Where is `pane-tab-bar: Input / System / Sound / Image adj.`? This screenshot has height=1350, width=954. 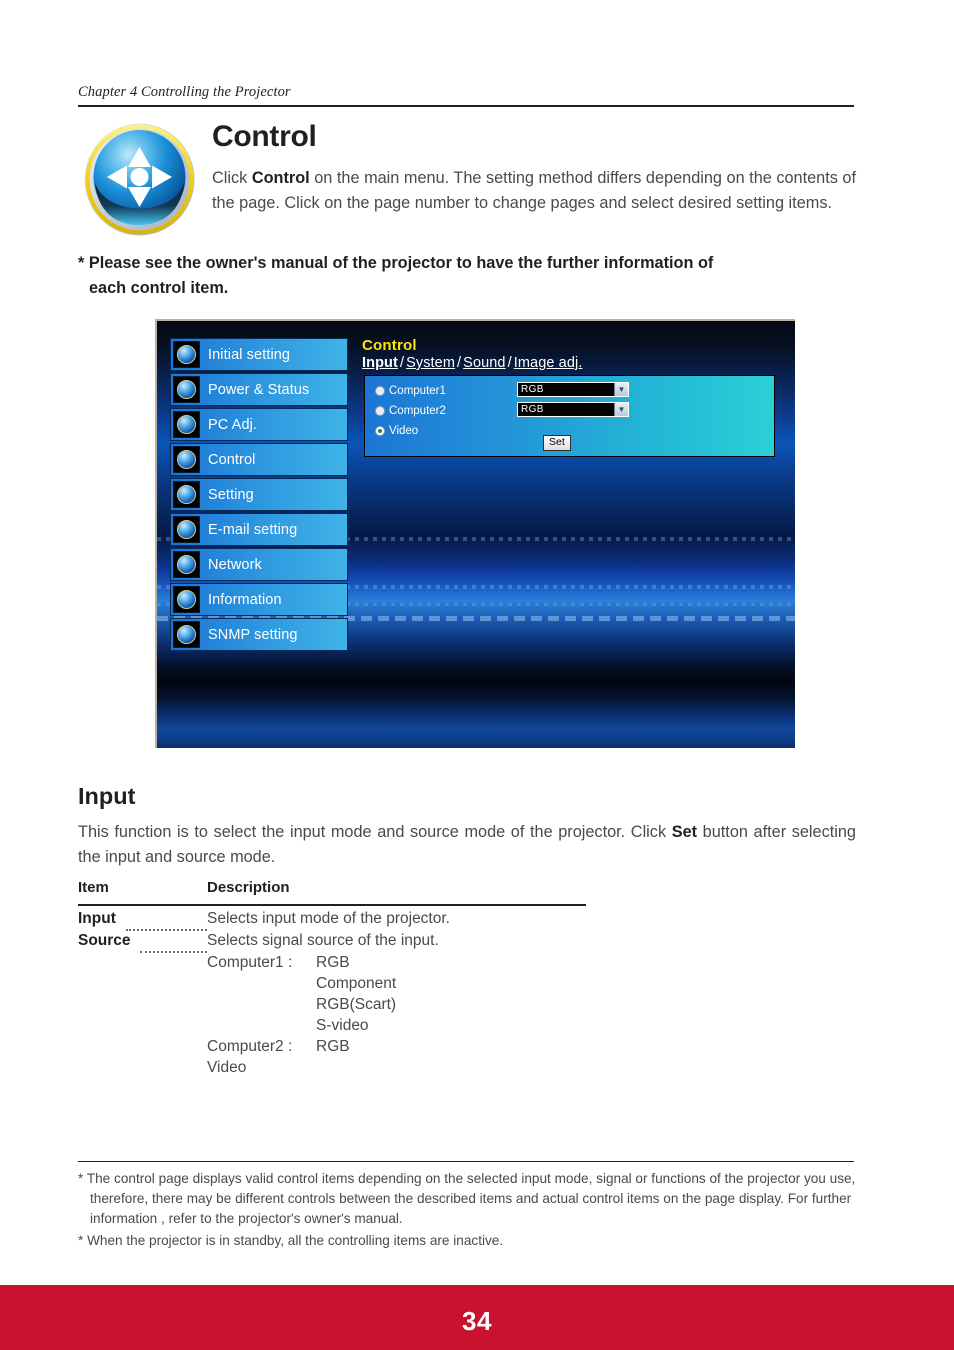 pane-tab-bar: Input / System / Sound / Image adj. is located at coordinates (472, 363).